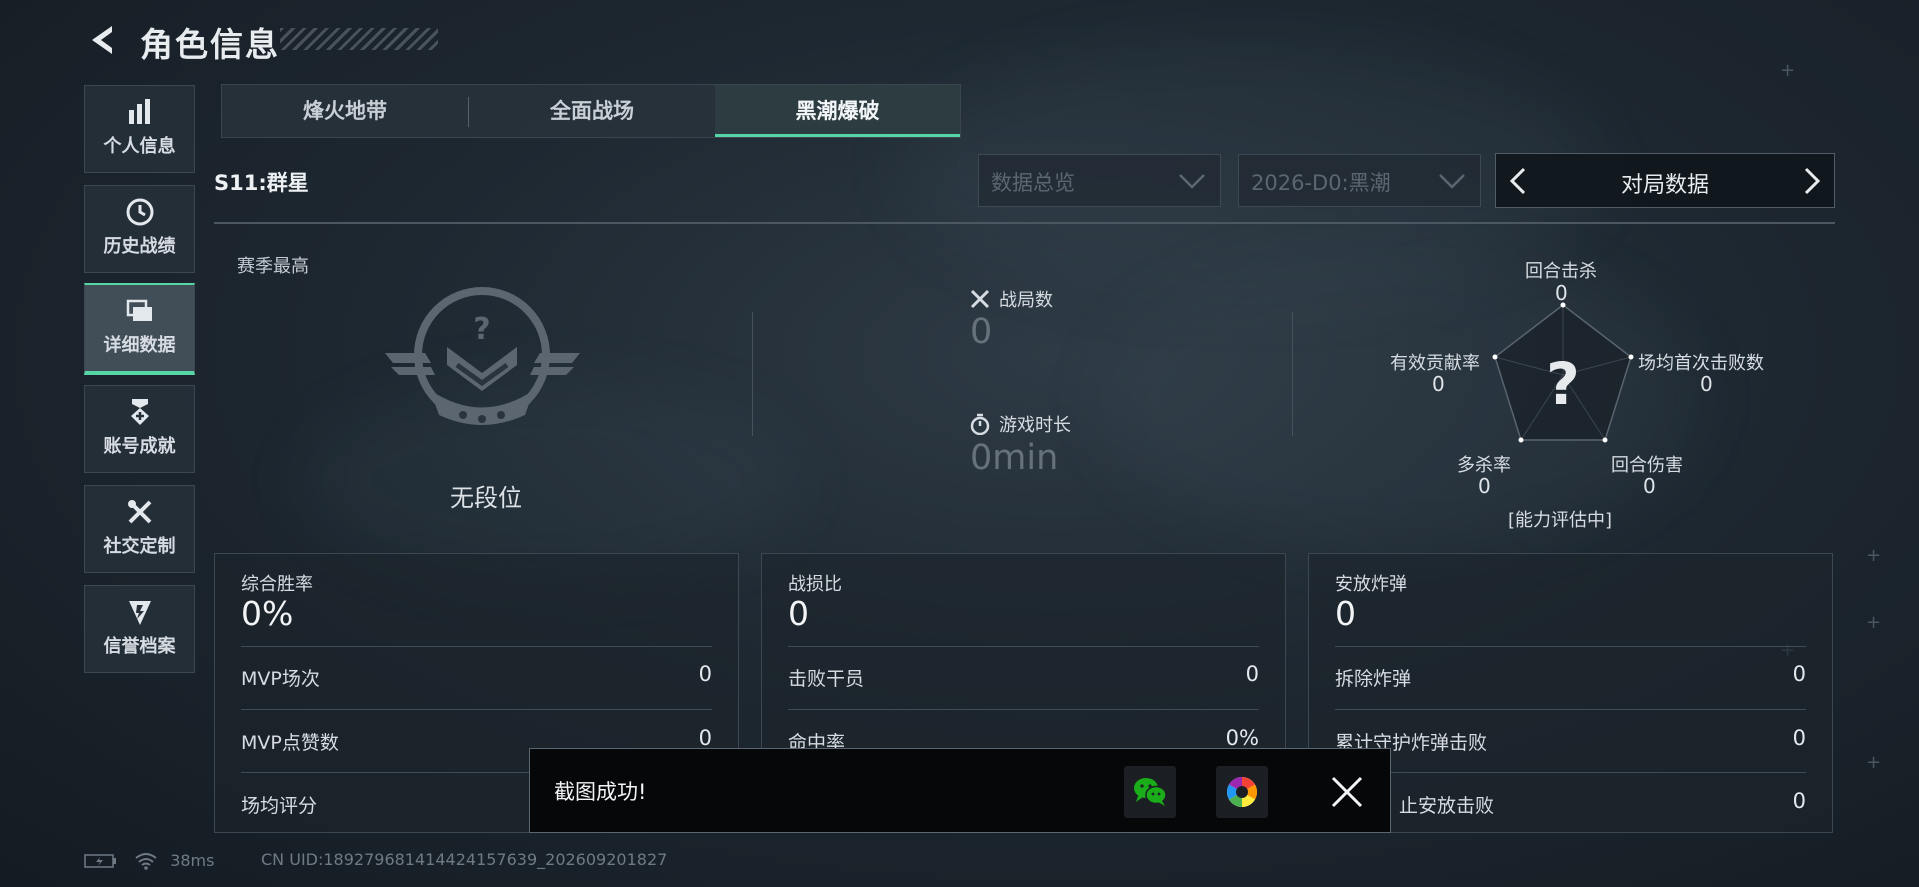 The height and width of the screenshot is (887, 1919). Describe the element at coordinates (102, 40) in the screenshot. I see `back-arrow-icon` at that location.